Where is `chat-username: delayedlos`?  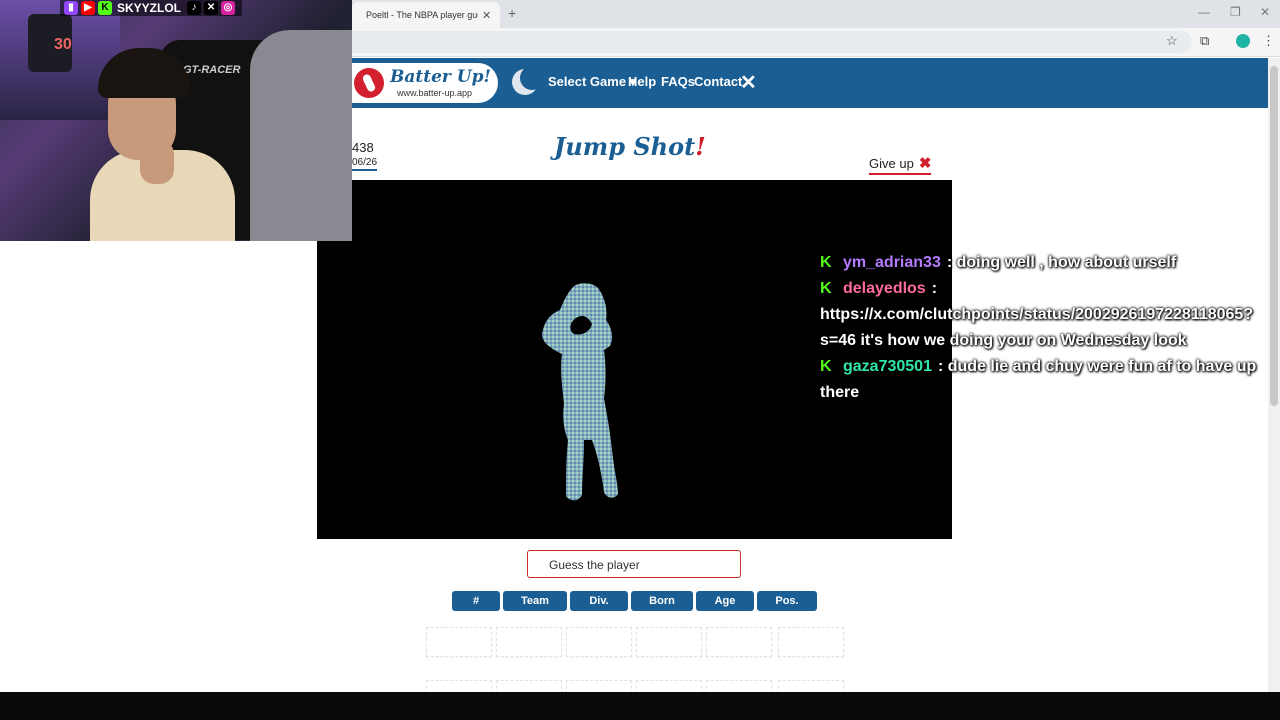
chat-username: delayedlos is located at coordinates (884, 288).